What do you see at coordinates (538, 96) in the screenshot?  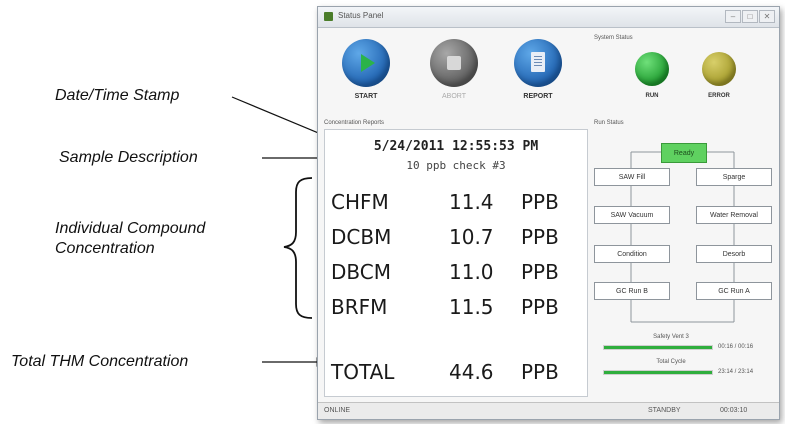 I see `report-label: REPORT` at bounding box center [538, 96].